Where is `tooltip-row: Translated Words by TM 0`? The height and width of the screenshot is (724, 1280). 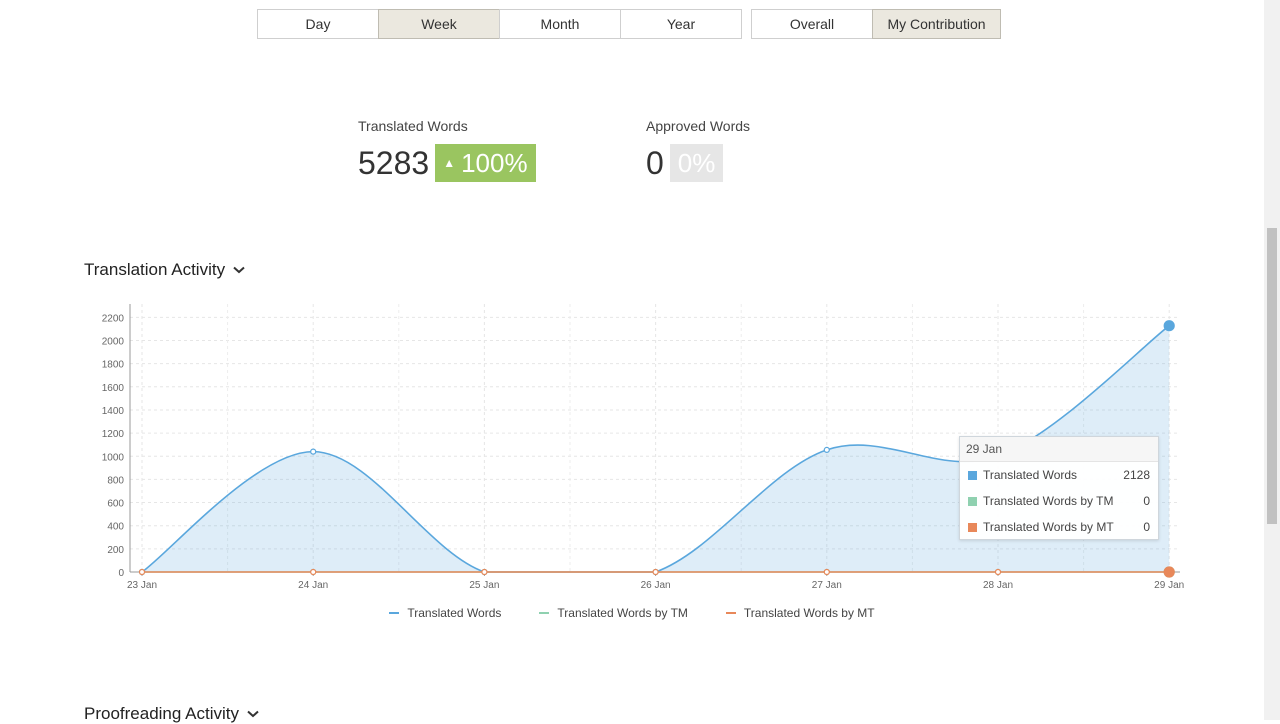
tooltip-row: Translated Words by TM 0 is located at coordinates (1059, 501).